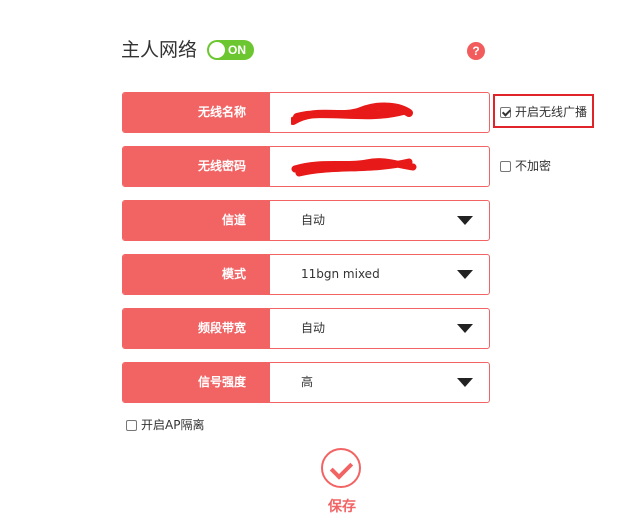 Image resolution: width=620 pixels, height=530 pixels. I want to click on signal-strength-label: 信号强度, so click(196, 382).